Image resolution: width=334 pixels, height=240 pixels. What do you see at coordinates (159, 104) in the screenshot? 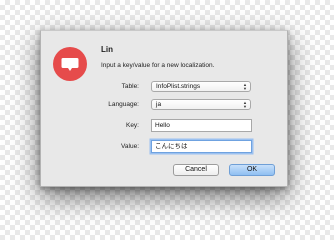
I see `language-popup-value: ja` at bounding box center [159, 104].